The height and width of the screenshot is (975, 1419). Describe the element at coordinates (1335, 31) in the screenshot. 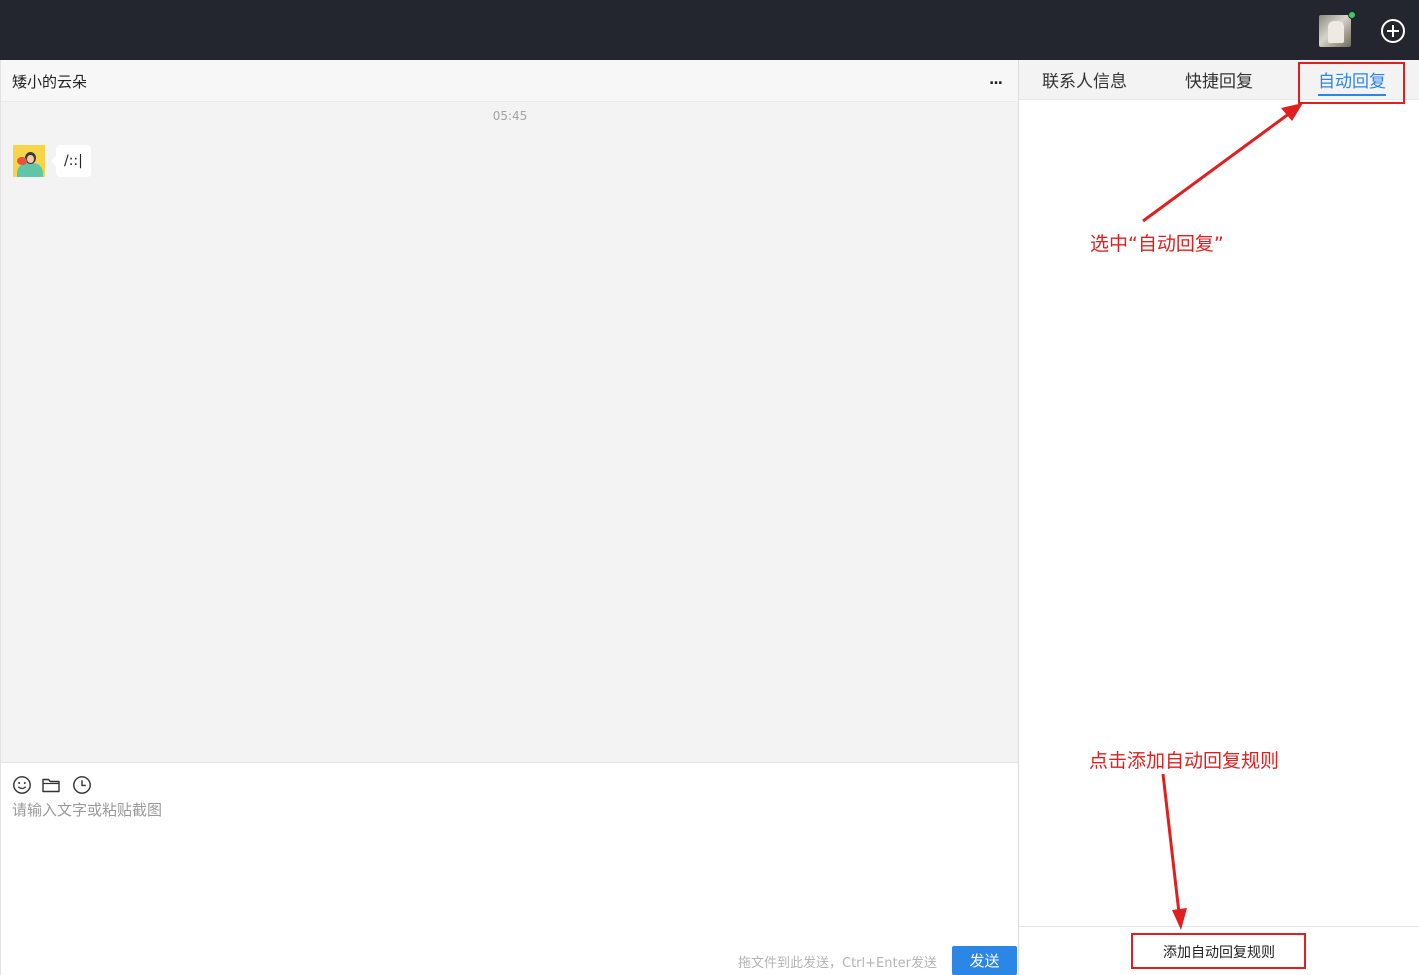

I see `user-avatar` at that location.